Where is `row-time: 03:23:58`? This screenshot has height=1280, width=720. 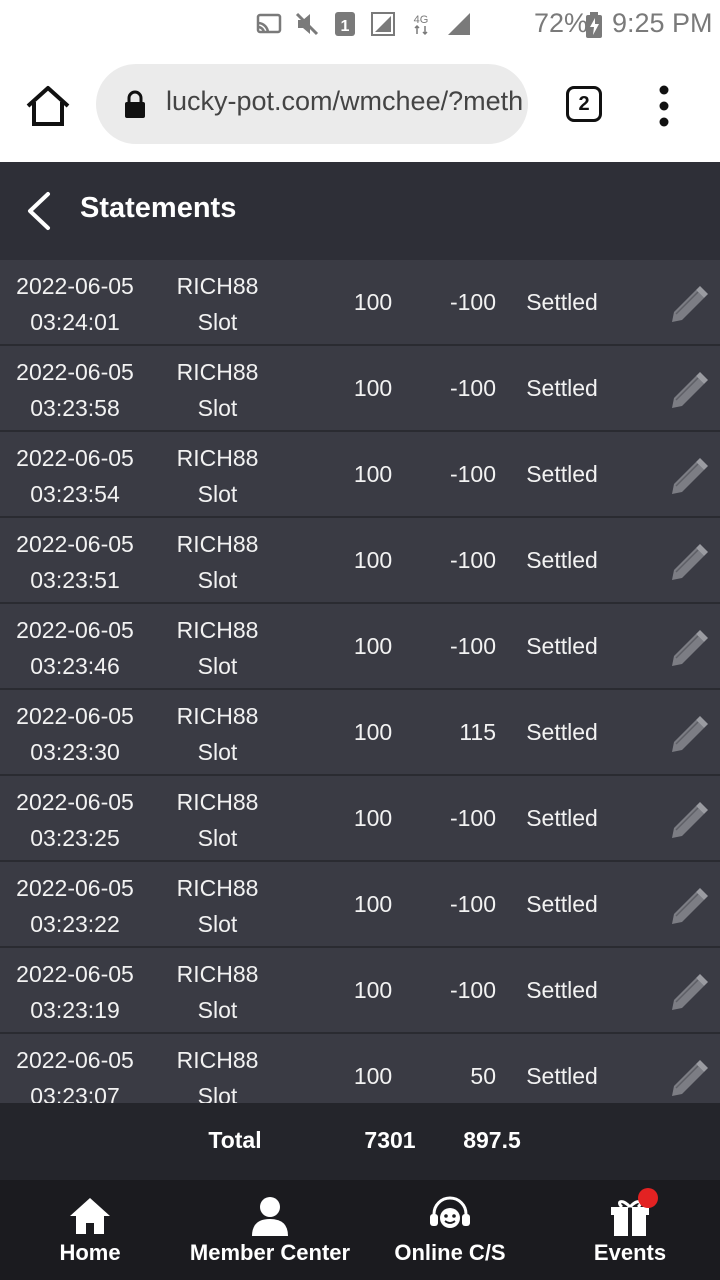
row-time: 03:23:58 is located at coordinates (75, 408).